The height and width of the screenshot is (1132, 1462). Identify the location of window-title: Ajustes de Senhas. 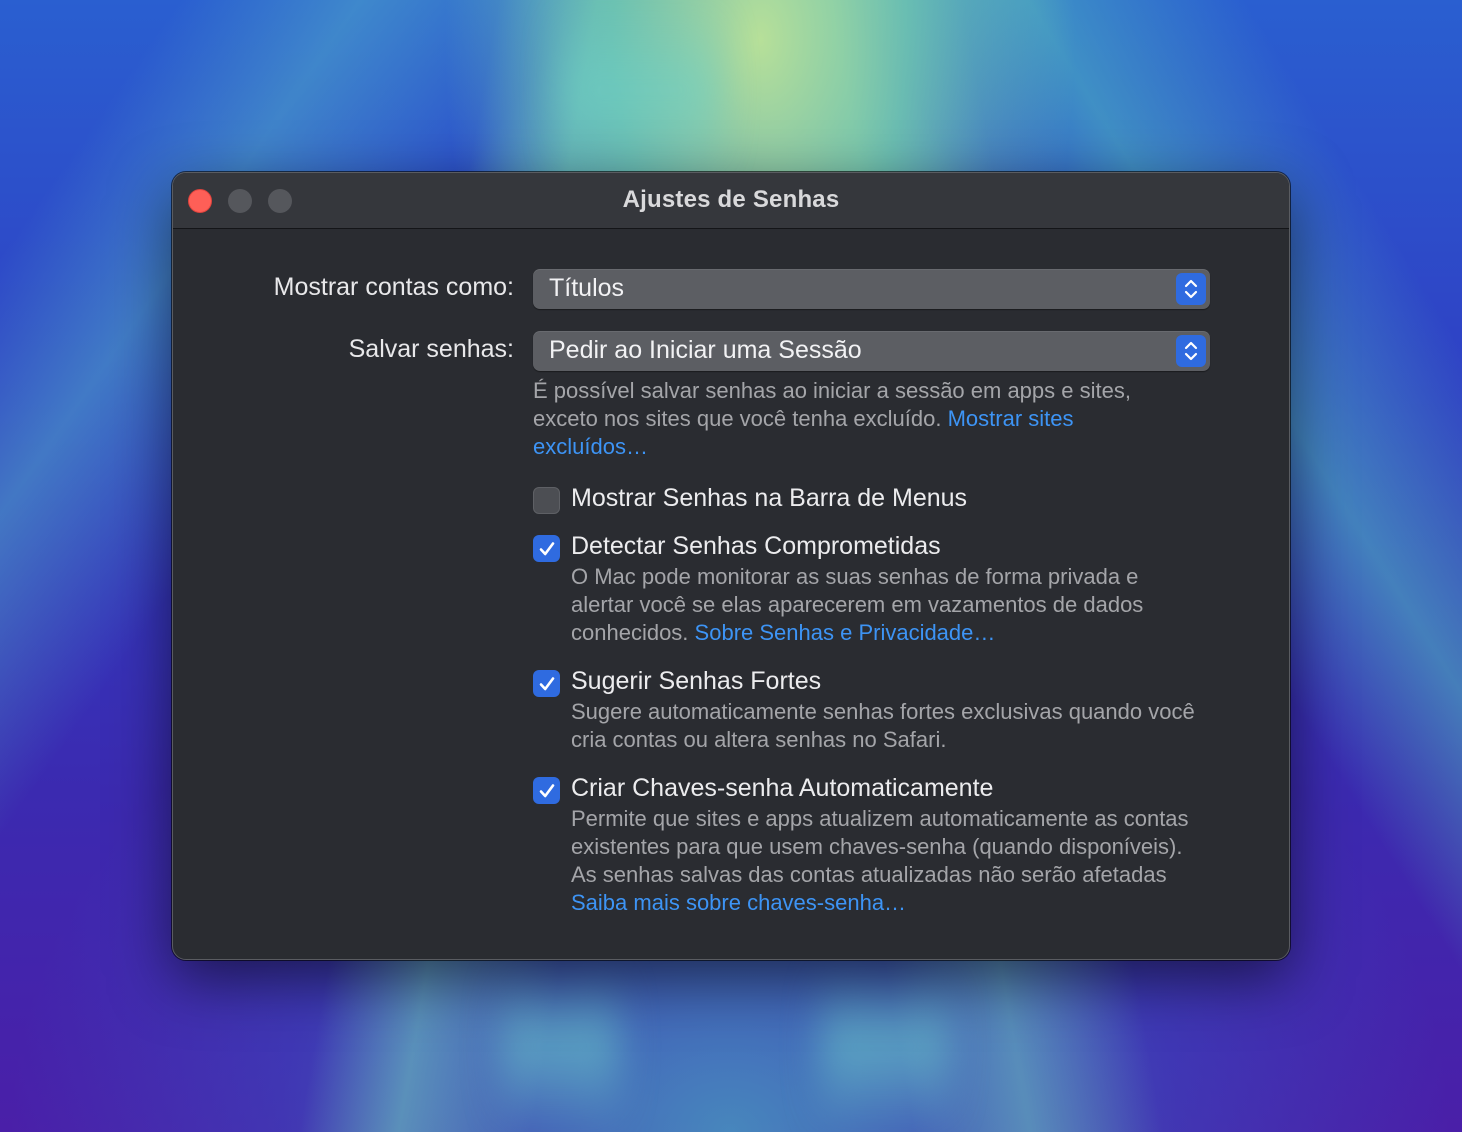
(731, 199).